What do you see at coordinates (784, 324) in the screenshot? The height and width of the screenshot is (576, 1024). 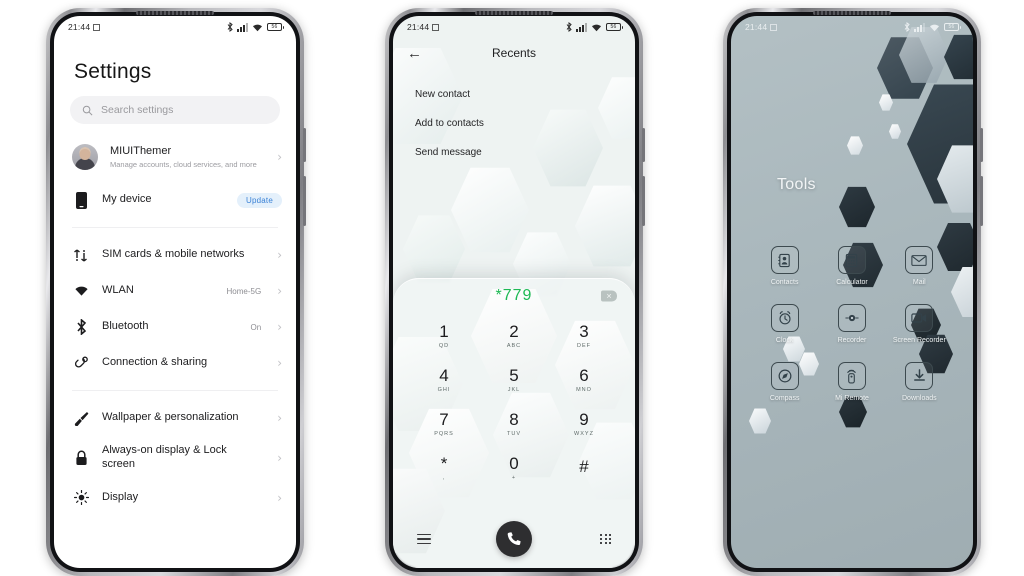 I see `app-clock: Clock` at bounding box center [784, 324].